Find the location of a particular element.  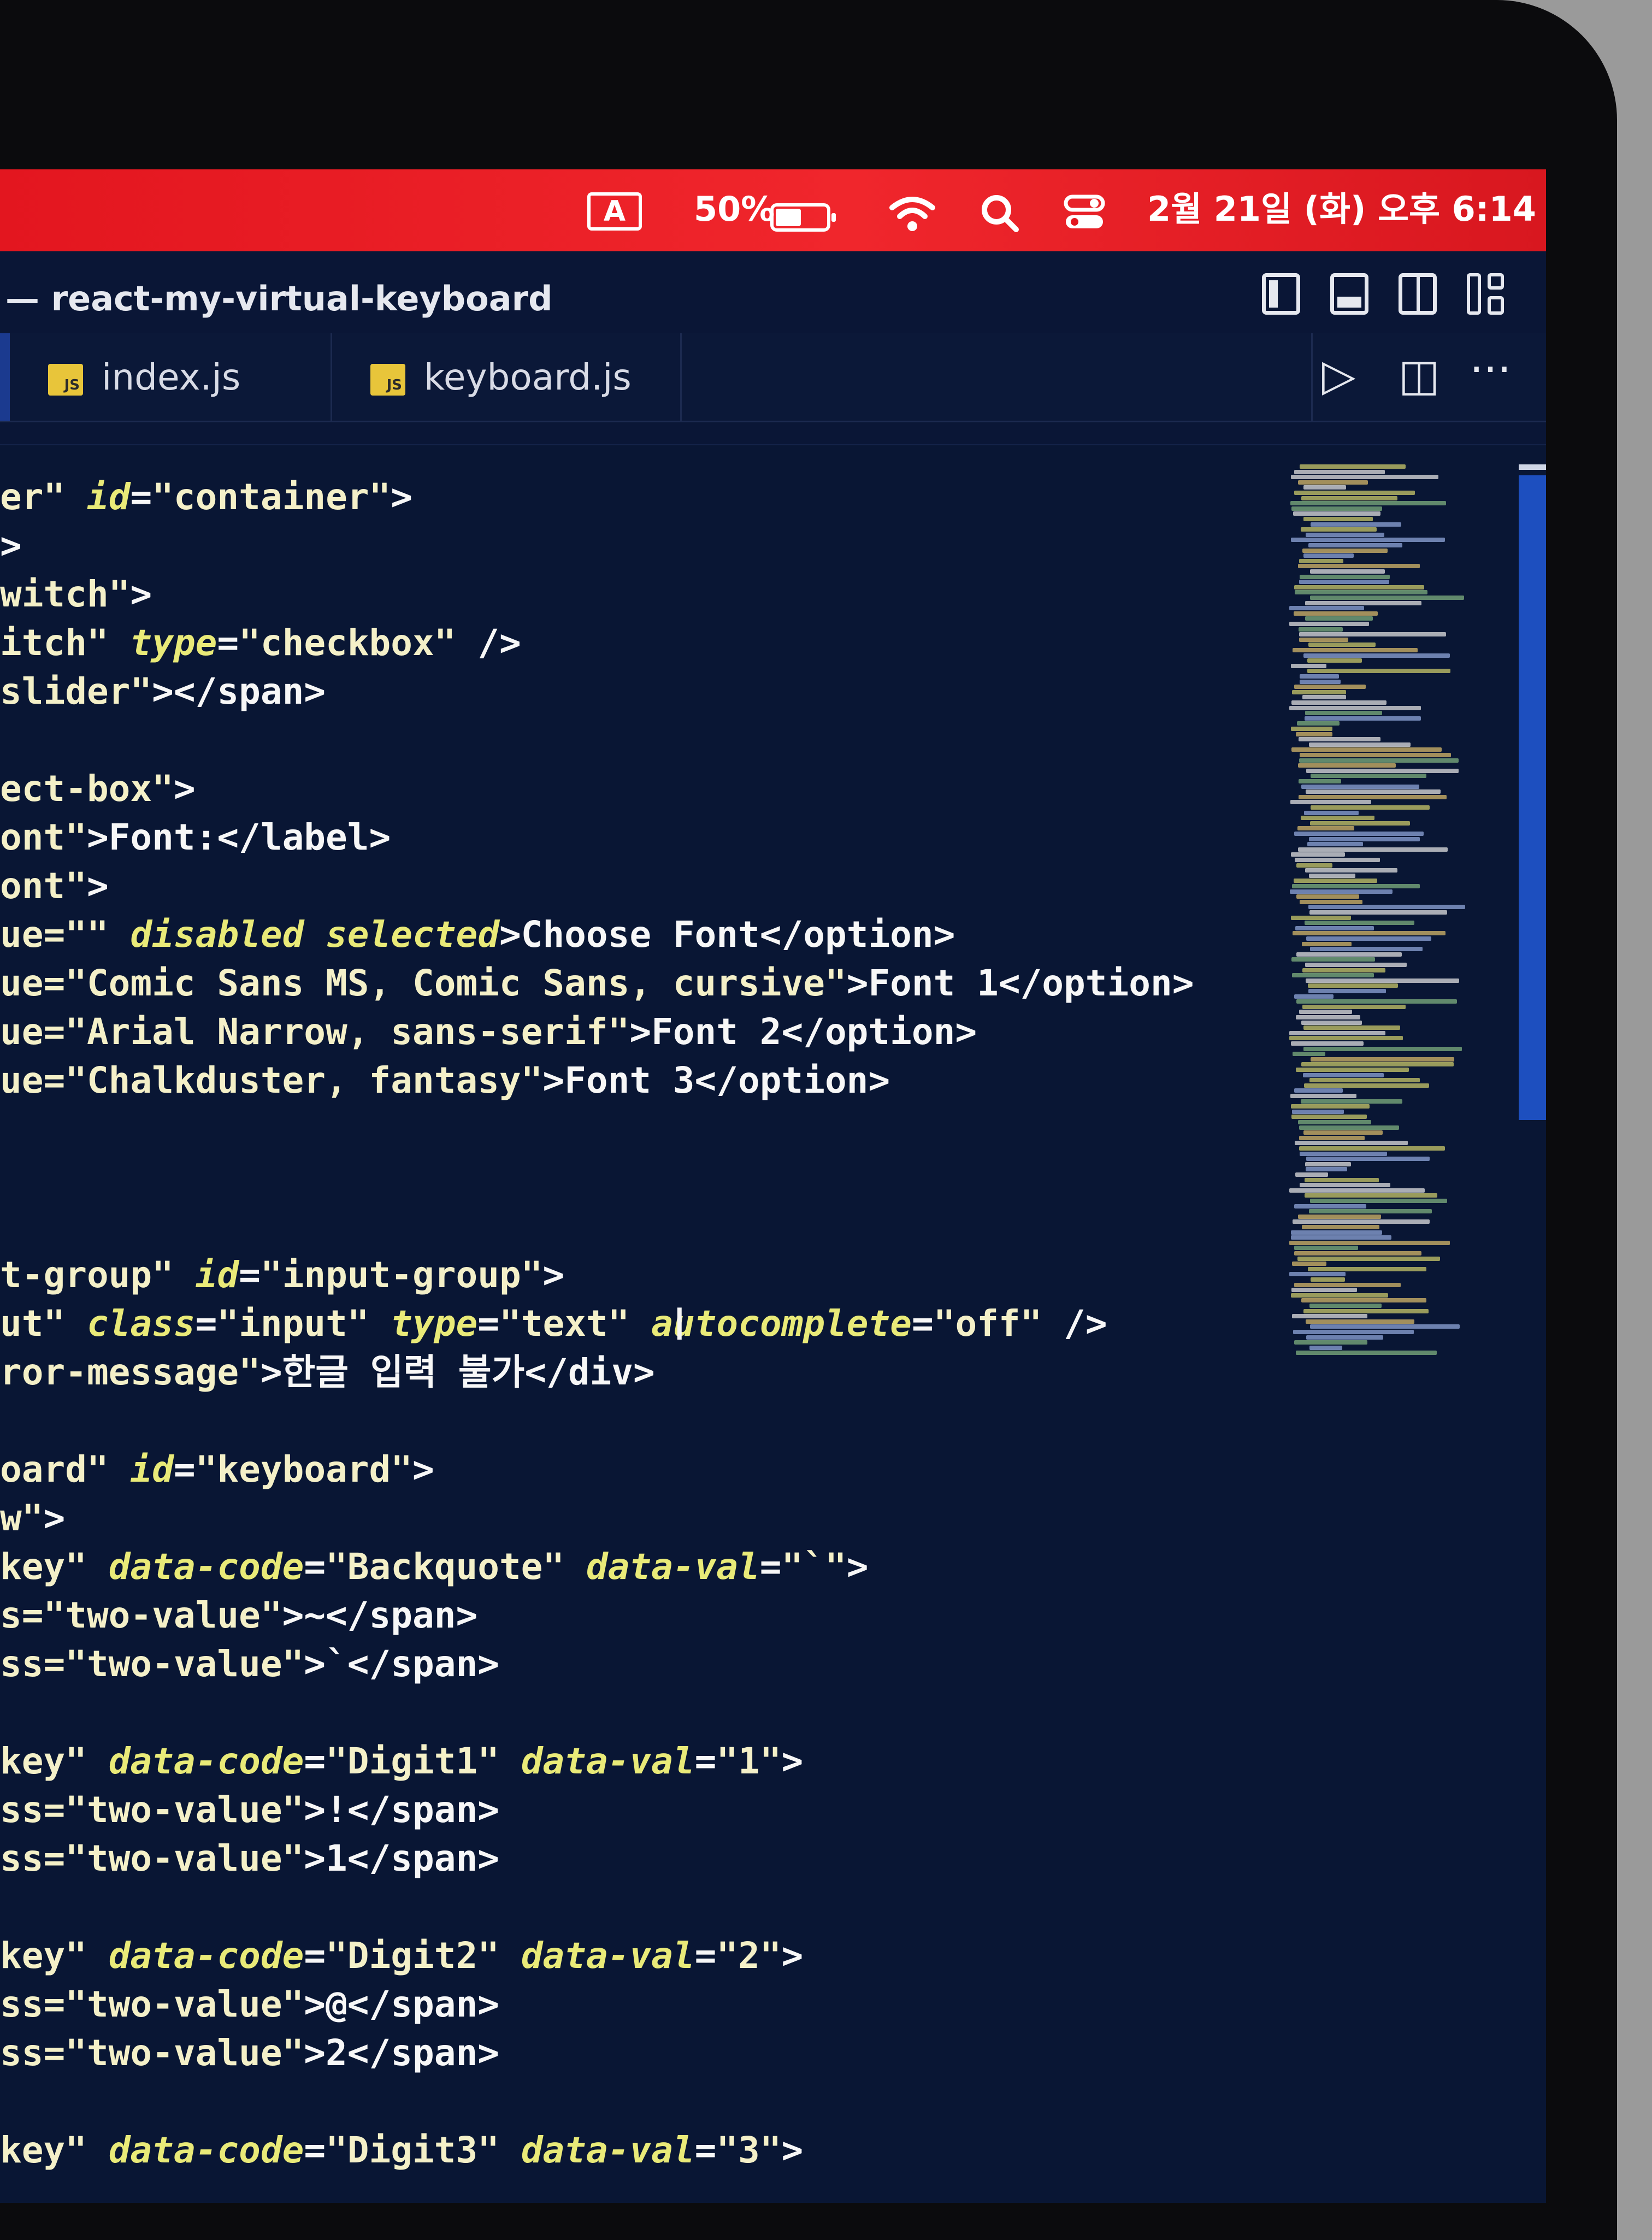

code-line: ror-message">한글 입력 불가</div> is located at coordinates (327, 1372).